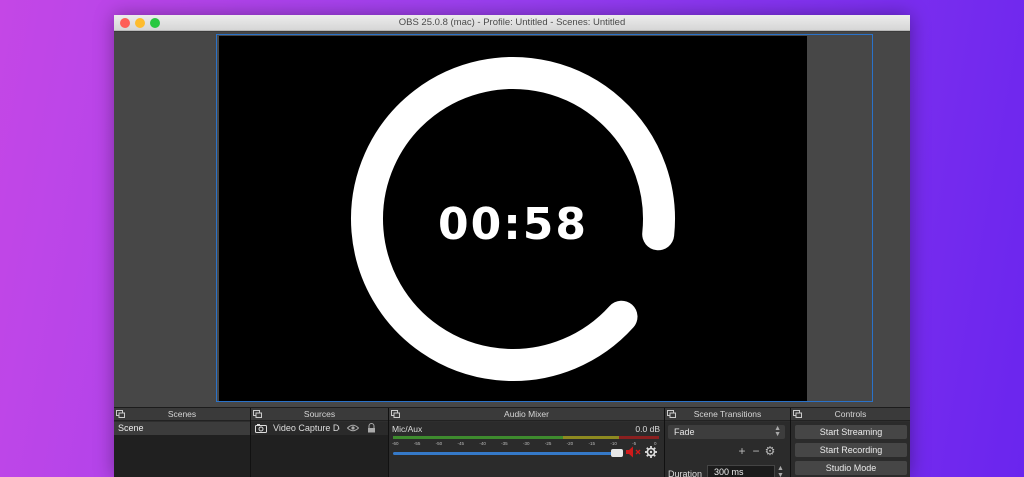 This screenshot has height=477, width=1024. Describe the element at coordinates (727, 449) in the screenshot. I see `transitions-panel: Fade ▲ ▼ + − ⚙ Duration 300 ms ▲ ▼` at that location.